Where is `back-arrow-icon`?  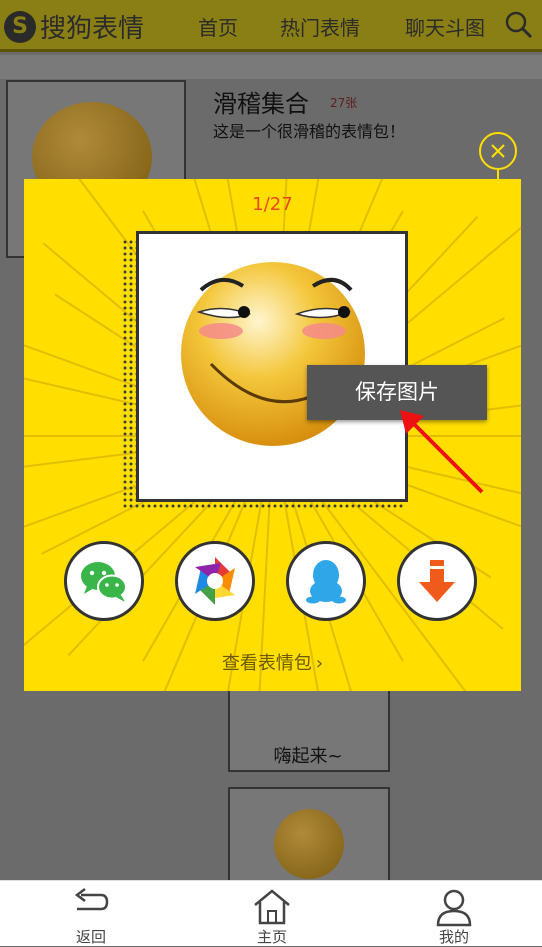 back-arrow-icon is located at coordinates (91, 899).